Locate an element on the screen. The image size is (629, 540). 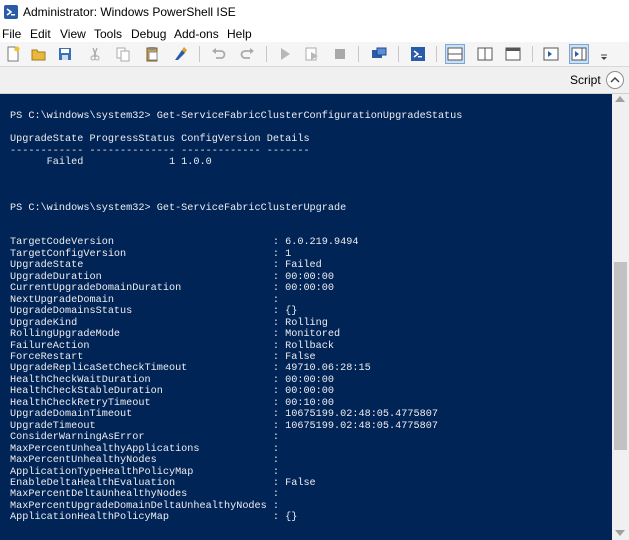
undo-icon is located at coordinates (218, 54).